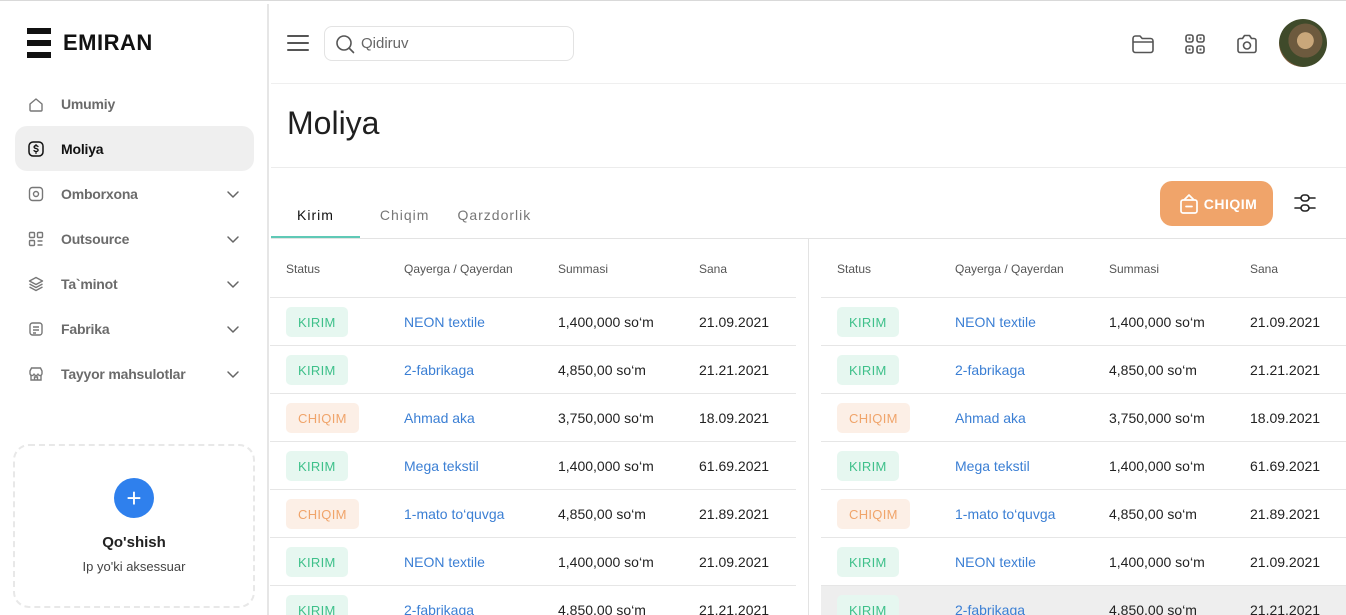 This screenshot has height=615, width=1346. Describe the element at coordinates (85, 328) in the screenshot. I see `sidebar-item-label: Fabrika` at that location.